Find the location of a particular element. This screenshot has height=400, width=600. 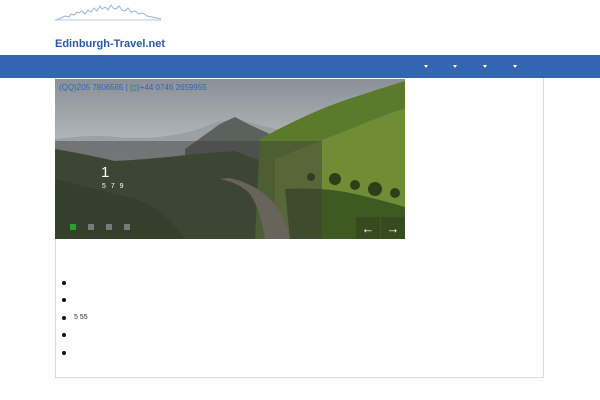

phone-icon: (▯) is located at coordinates (135, 87).